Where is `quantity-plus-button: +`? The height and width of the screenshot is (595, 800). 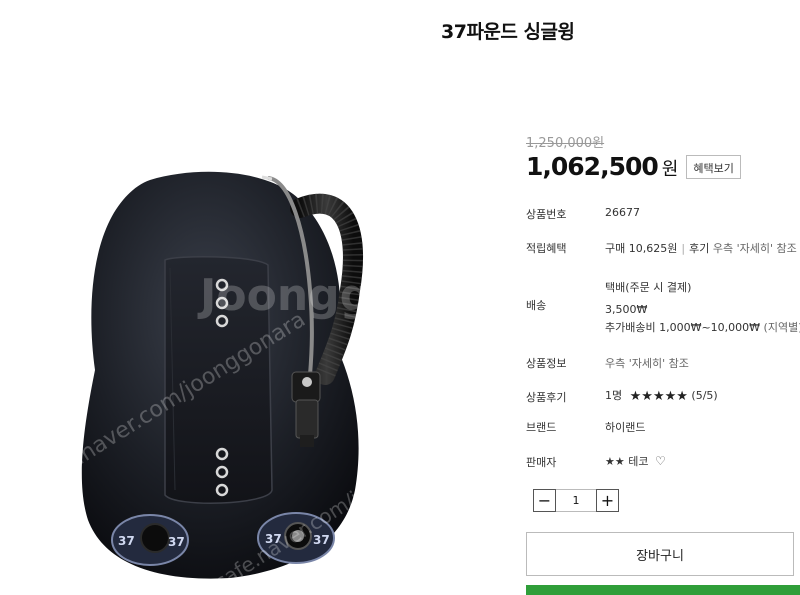
quantity-plus-button: + is located at coordinates (607, 500).